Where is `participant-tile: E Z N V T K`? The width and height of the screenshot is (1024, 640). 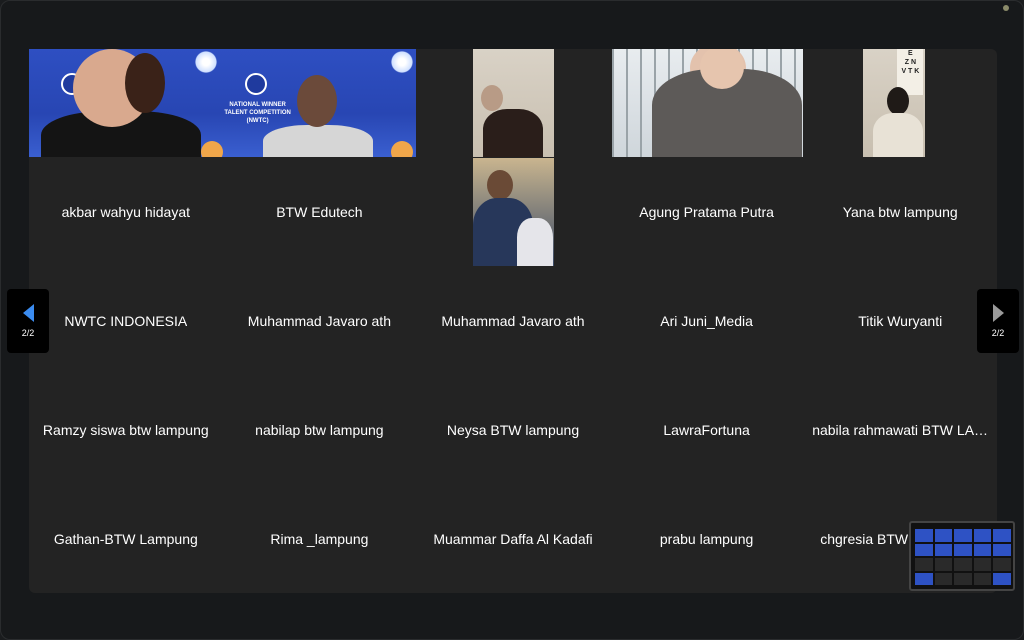
participant-tile: E Z N V T K is located at coordinates (900, 103).